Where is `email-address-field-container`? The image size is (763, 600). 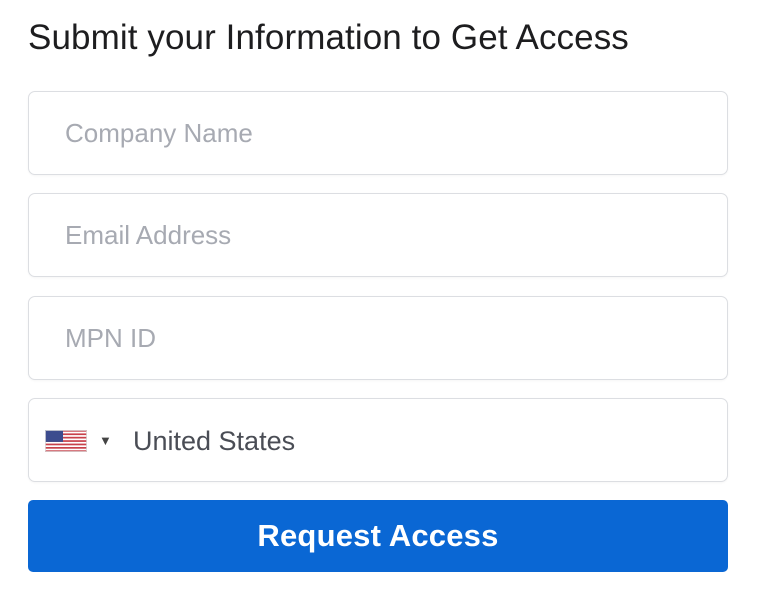
email-address-field-container is located at coordinates (378, 235).